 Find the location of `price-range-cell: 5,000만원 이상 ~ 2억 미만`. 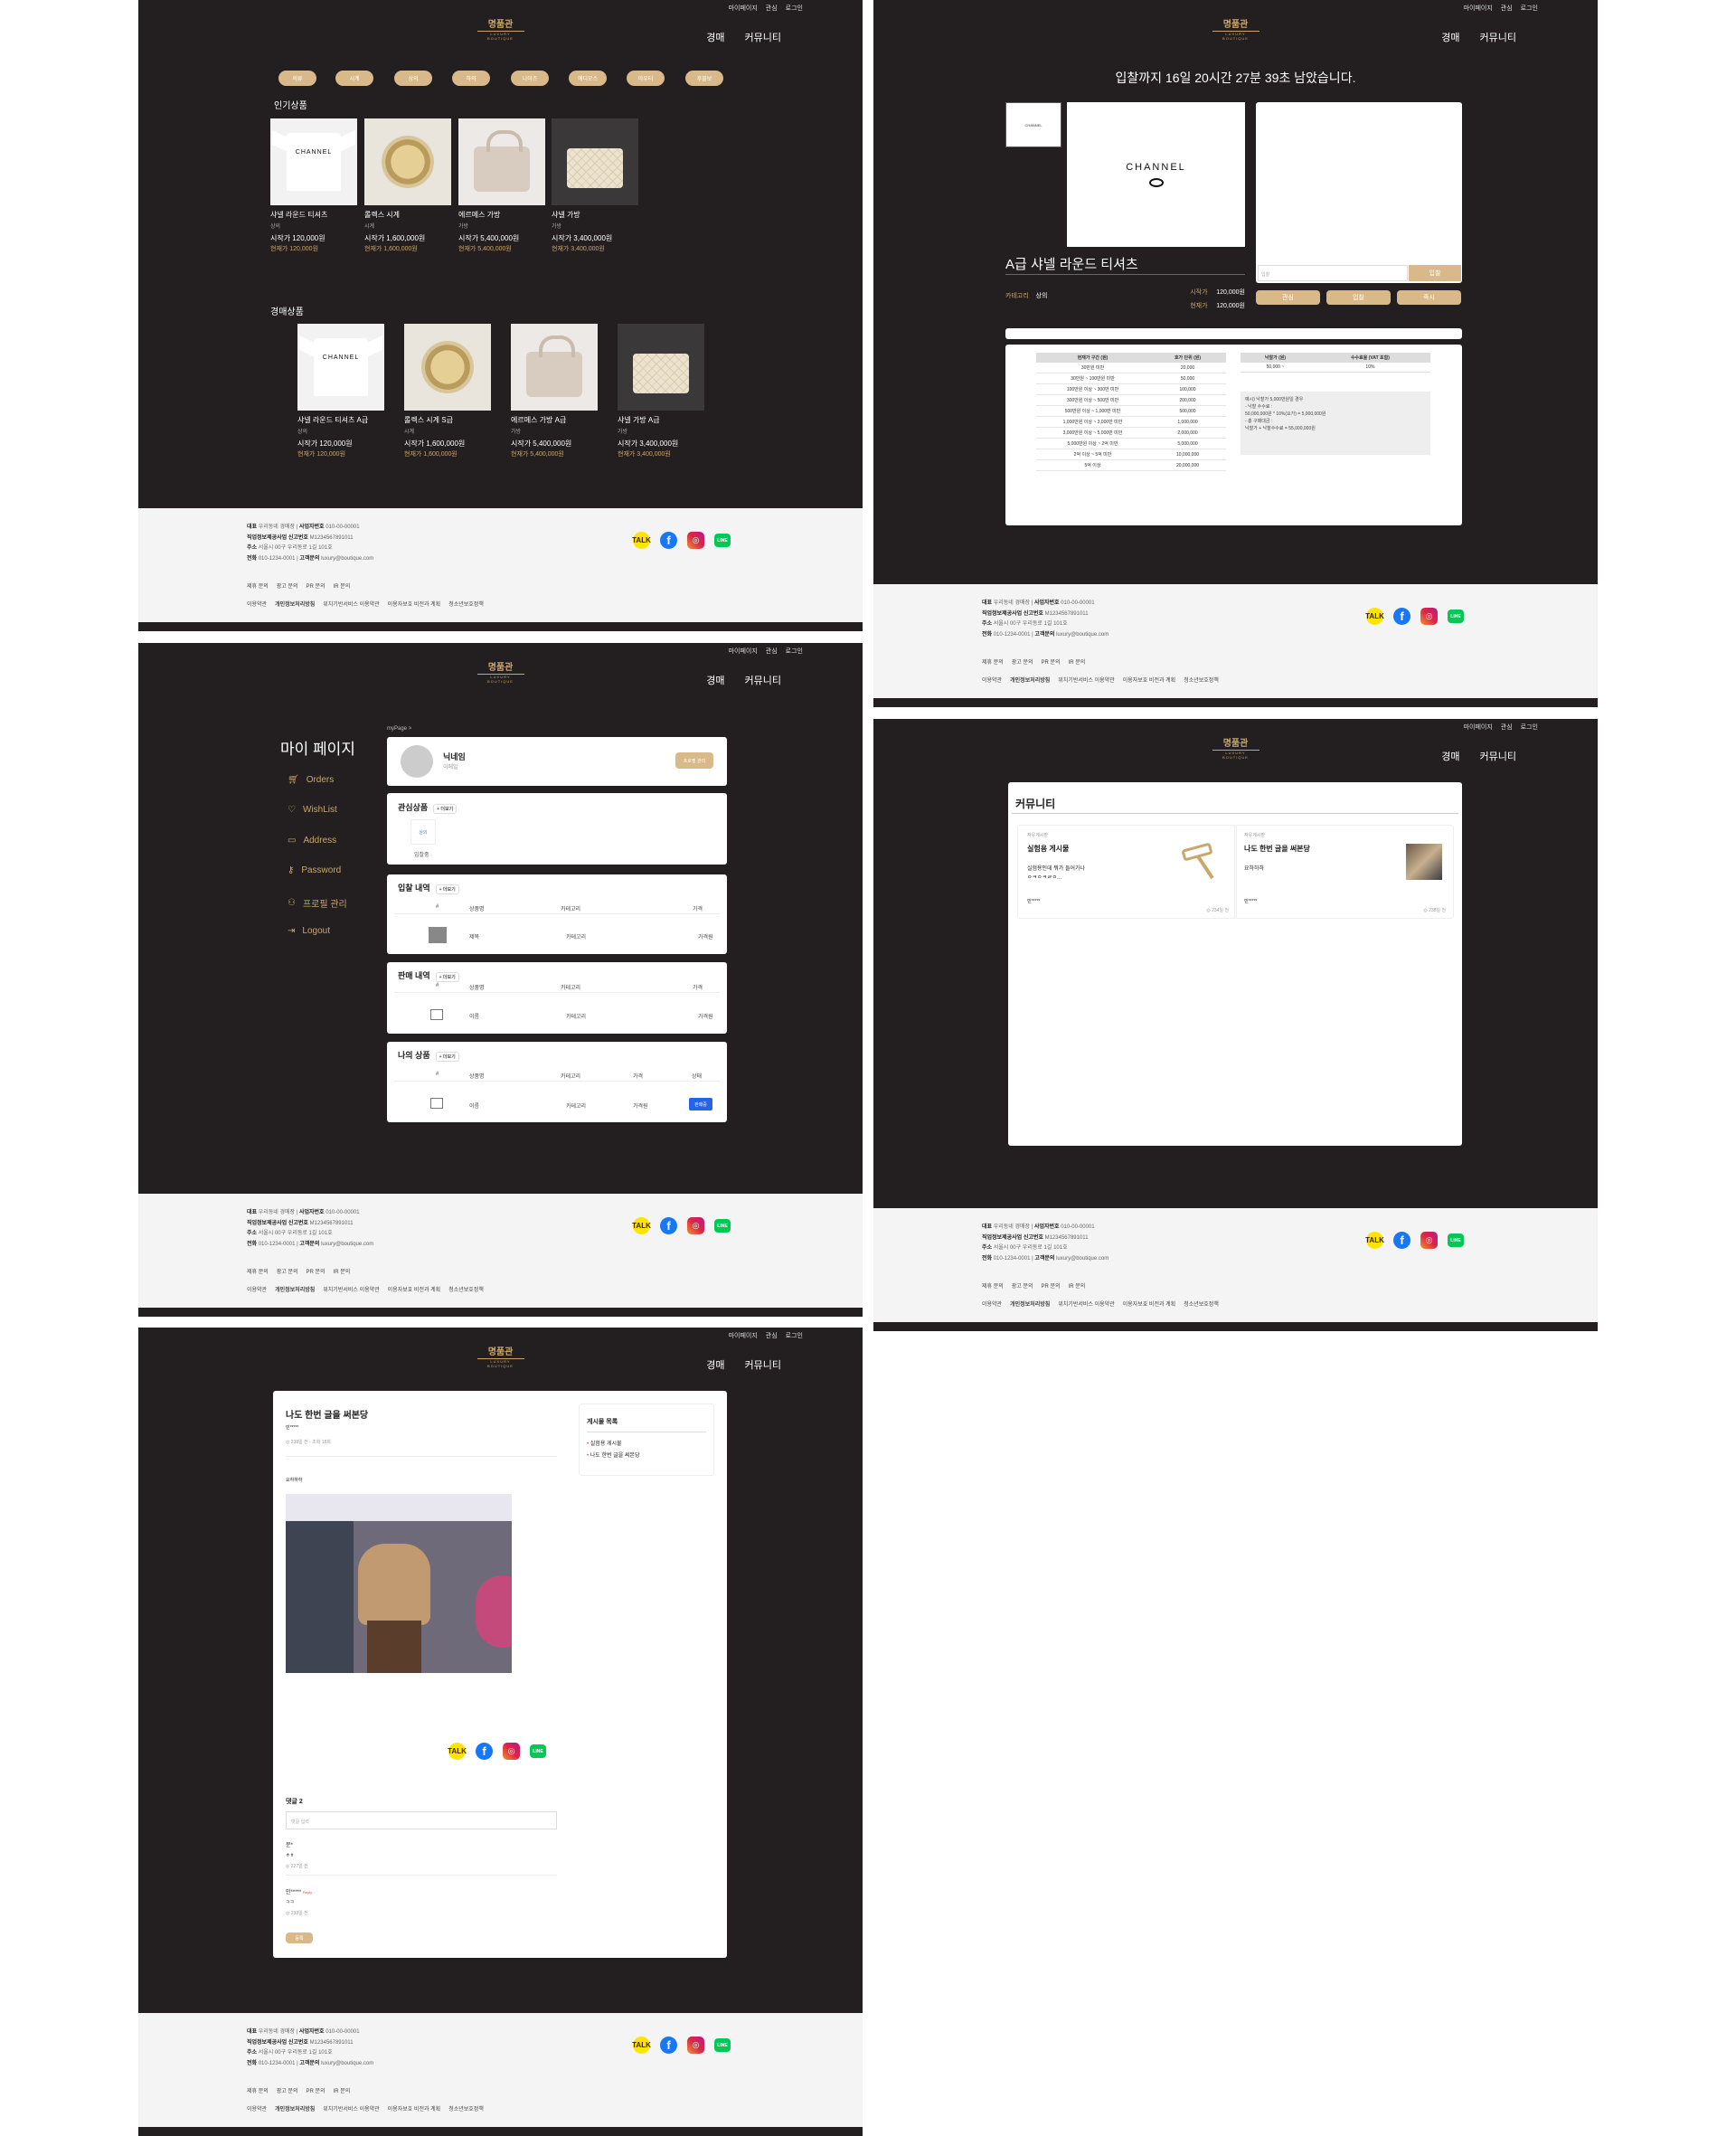

price-range-cell: 5,000만원 이상 ~ 2억 미만 is located at coordinates (1092, 443).